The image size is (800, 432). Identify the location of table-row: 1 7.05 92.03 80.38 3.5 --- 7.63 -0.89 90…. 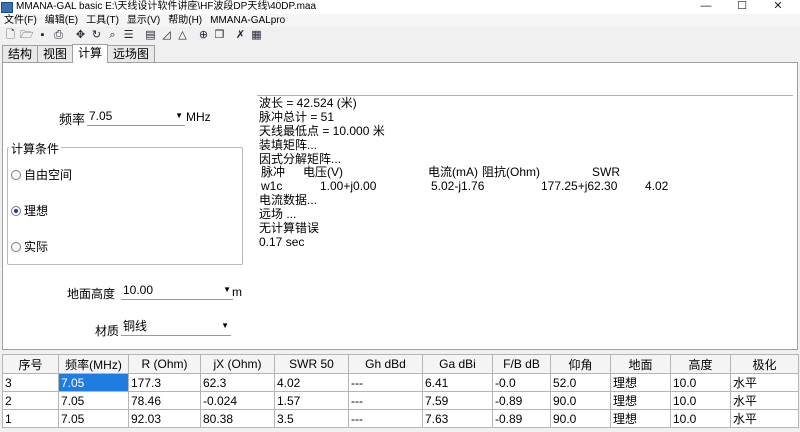
(400, 418).